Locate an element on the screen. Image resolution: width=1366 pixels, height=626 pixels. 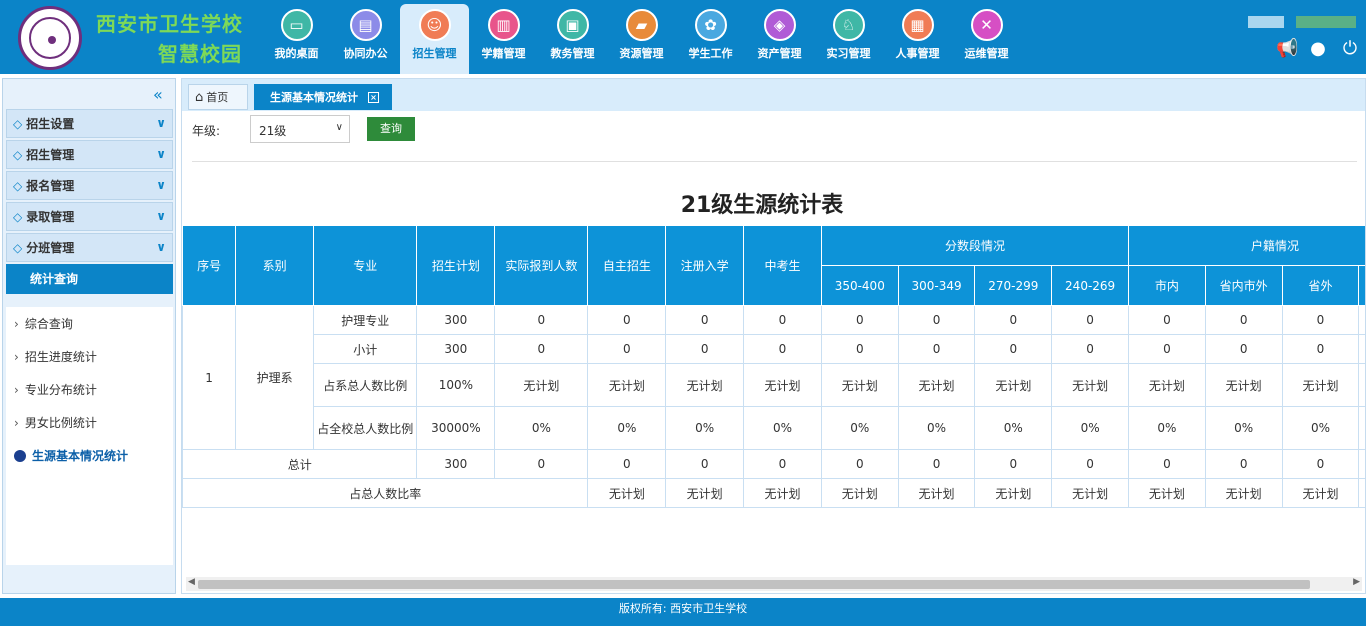
header-household-type: 港 is located at coordinates (1361, 285).